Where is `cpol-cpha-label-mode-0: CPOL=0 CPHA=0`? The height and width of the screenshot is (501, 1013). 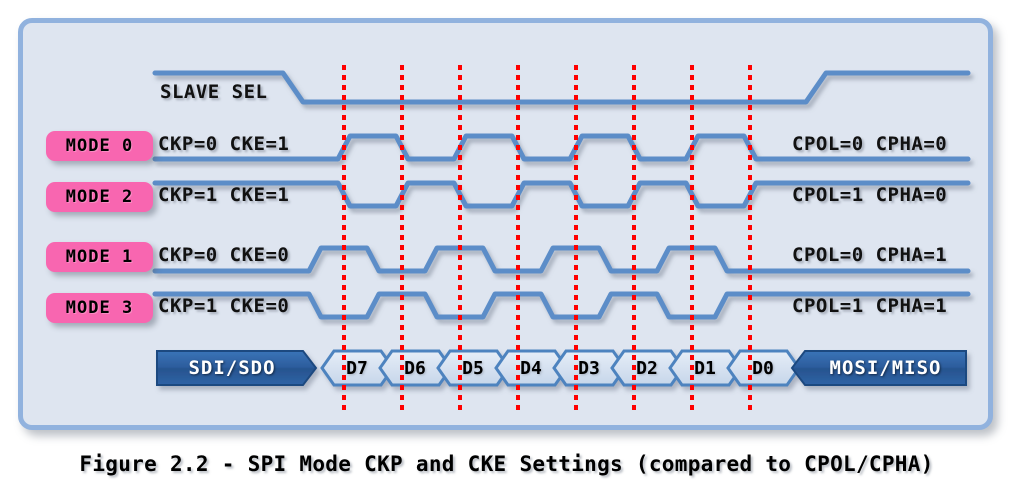 cpol-cpha-label-mode-0: CPOL=0 CPHA=0 is located at coordinates (870, 144).